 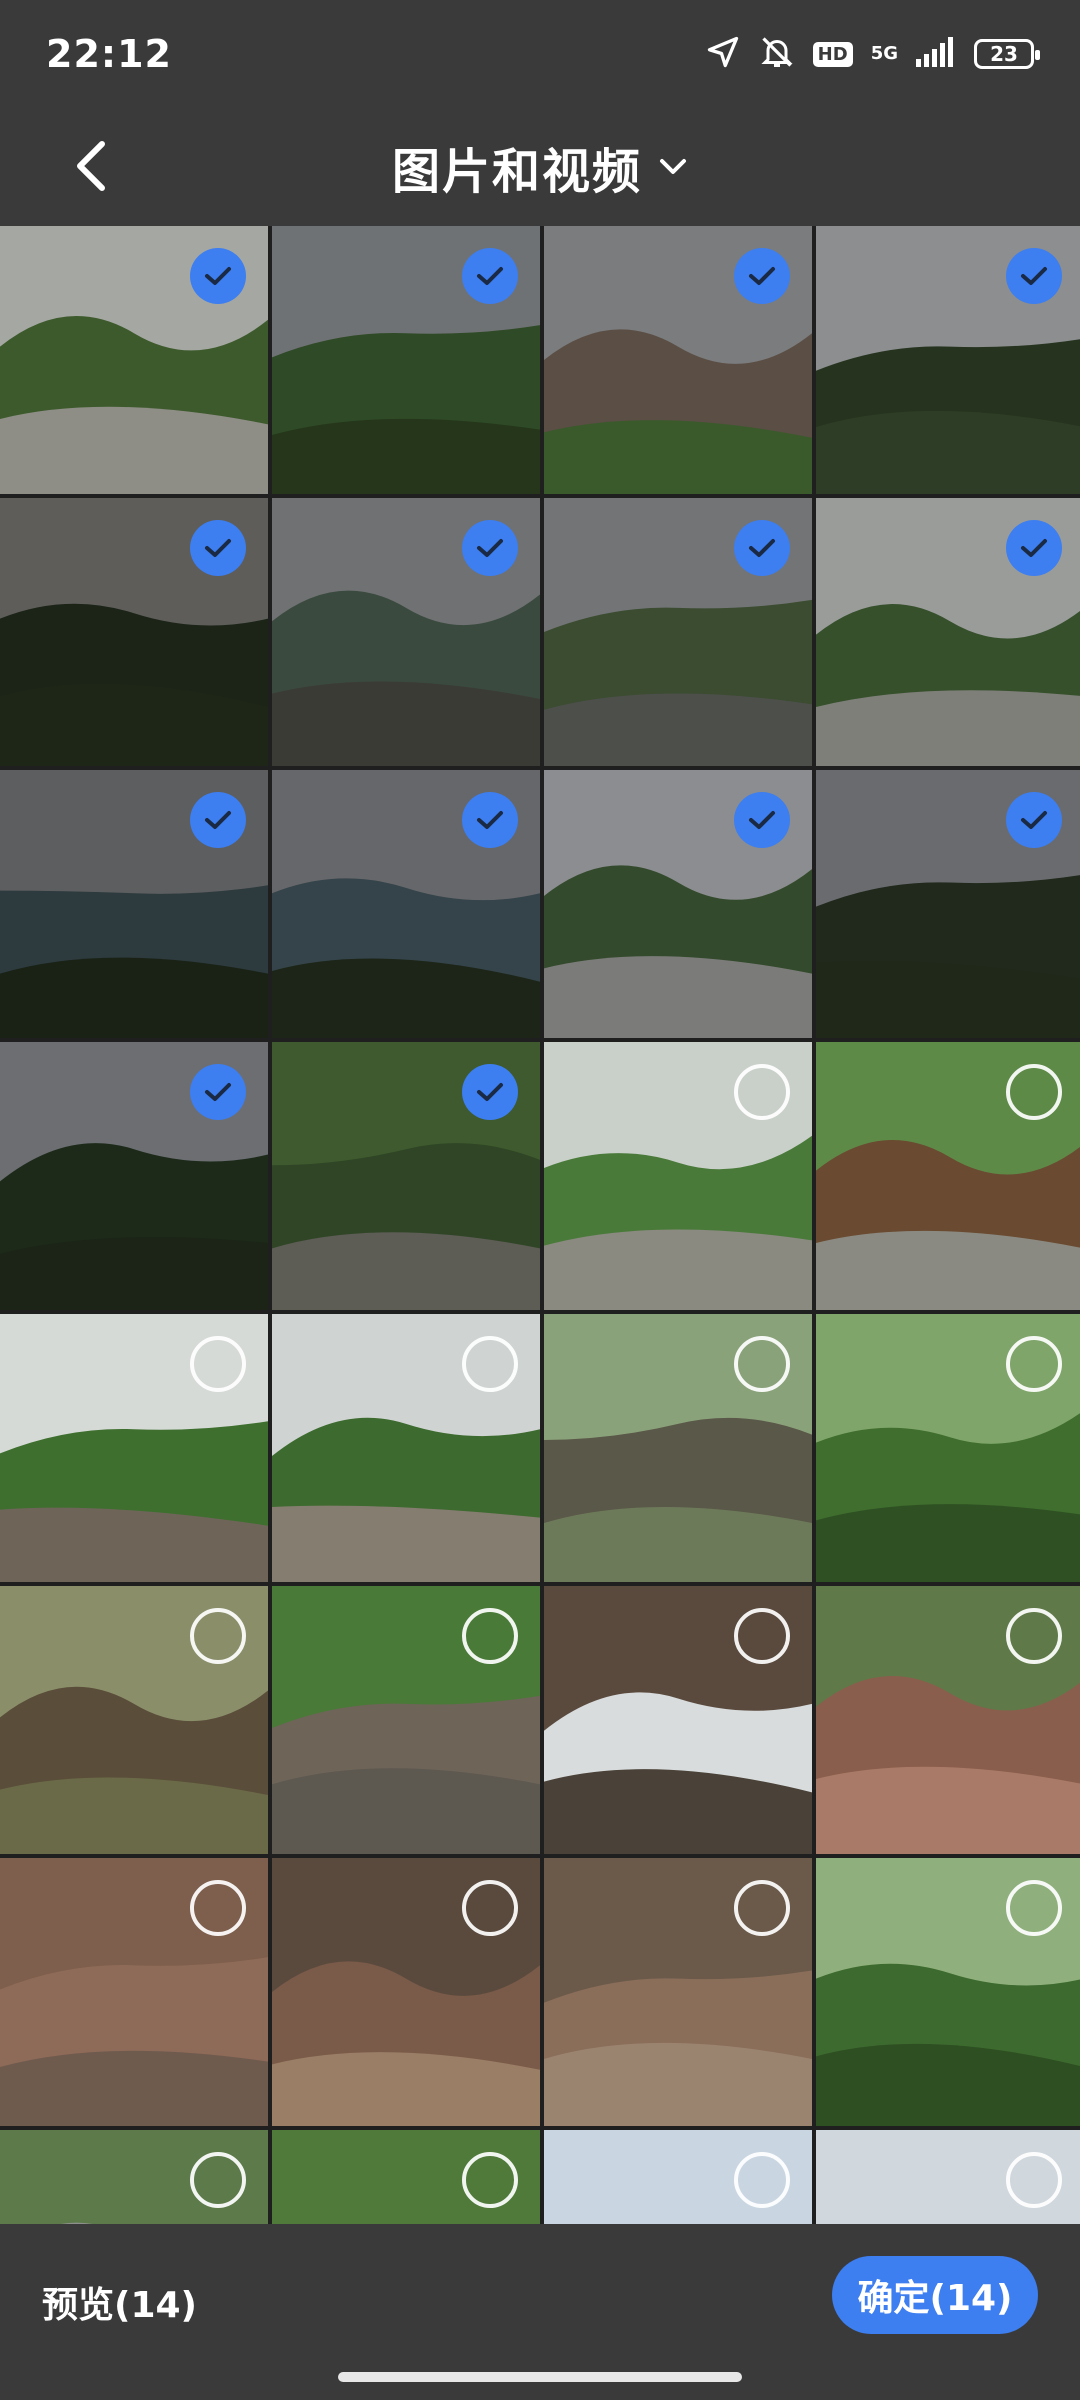 What do you see at coordinates (540, 2312) in the screenshot?
I see `bottom-bar: 预览(14) 确定(14)` at bounding box center [540, 2312].